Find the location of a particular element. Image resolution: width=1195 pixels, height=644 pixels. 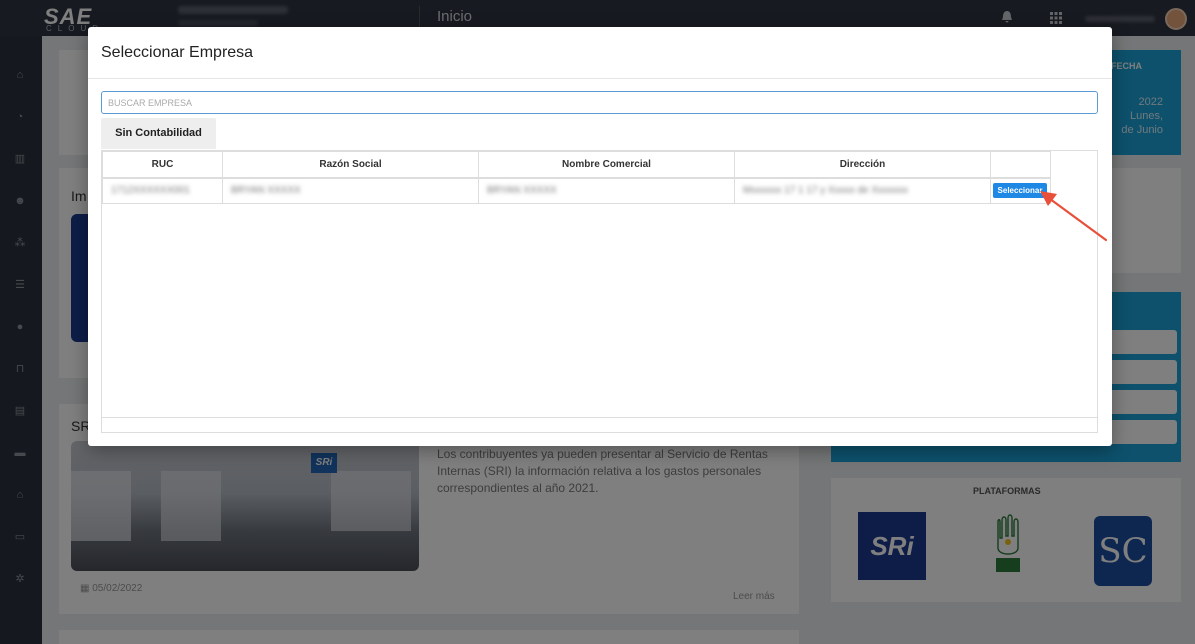

col-razon-social: Razón Social is located at coordinates (350, 165).